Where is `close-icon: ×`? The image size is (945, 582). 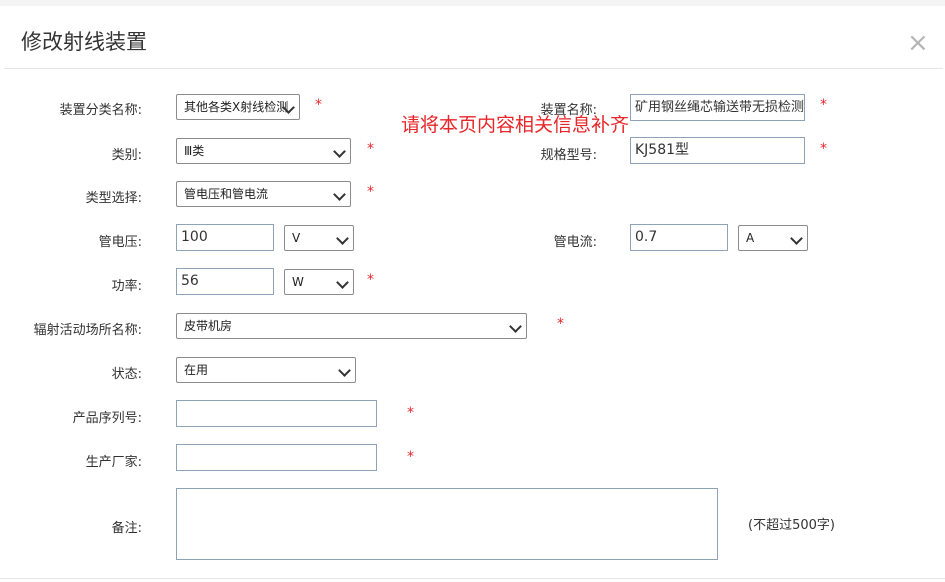 close-icon: × is located at coordinates (918, 43).